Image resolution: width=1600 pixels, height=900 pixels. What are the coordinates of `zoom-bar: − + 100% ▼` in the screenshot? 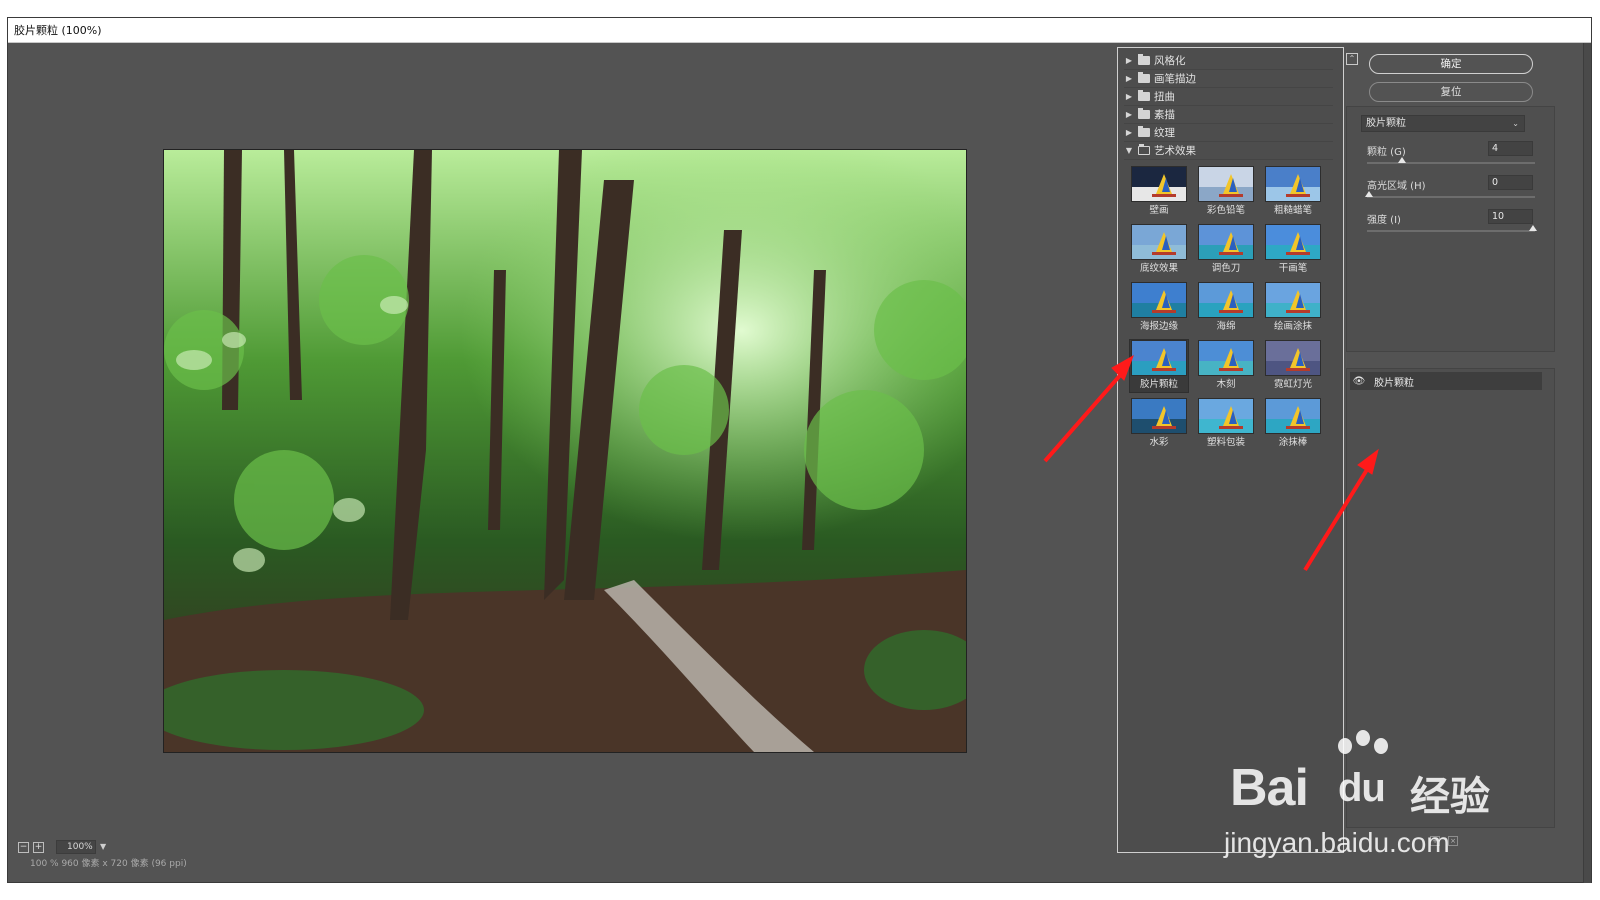 It's located at (112, 847).